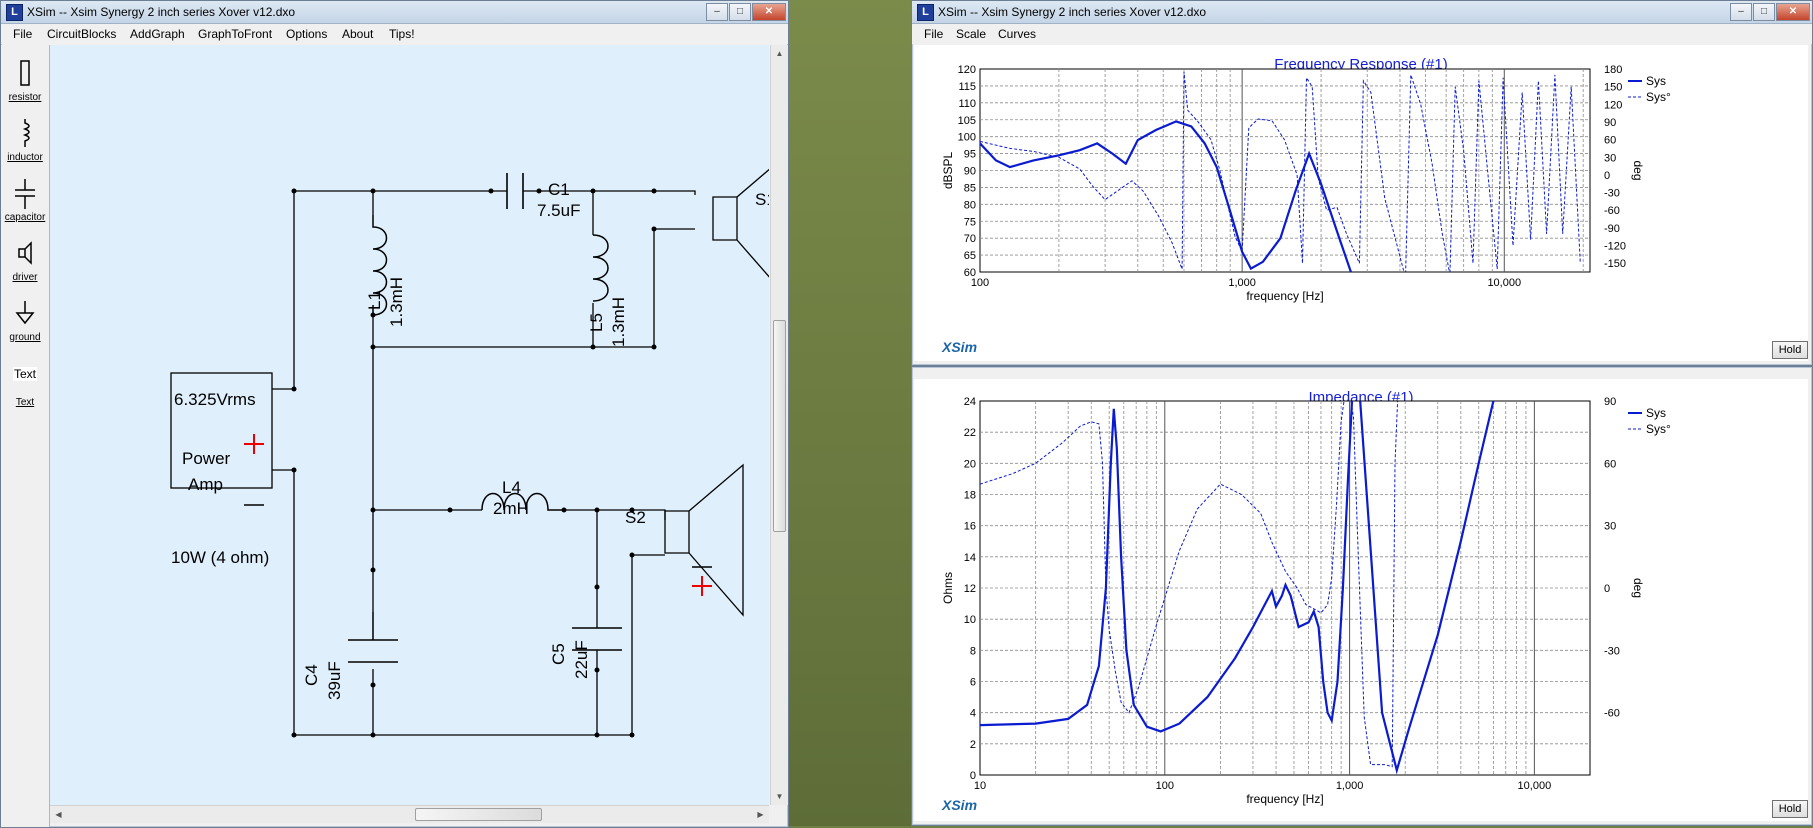  What do you see at coordinates (22, 34) in the screenshot?
I see `menu-file: File` at bounding box center [22, 34].